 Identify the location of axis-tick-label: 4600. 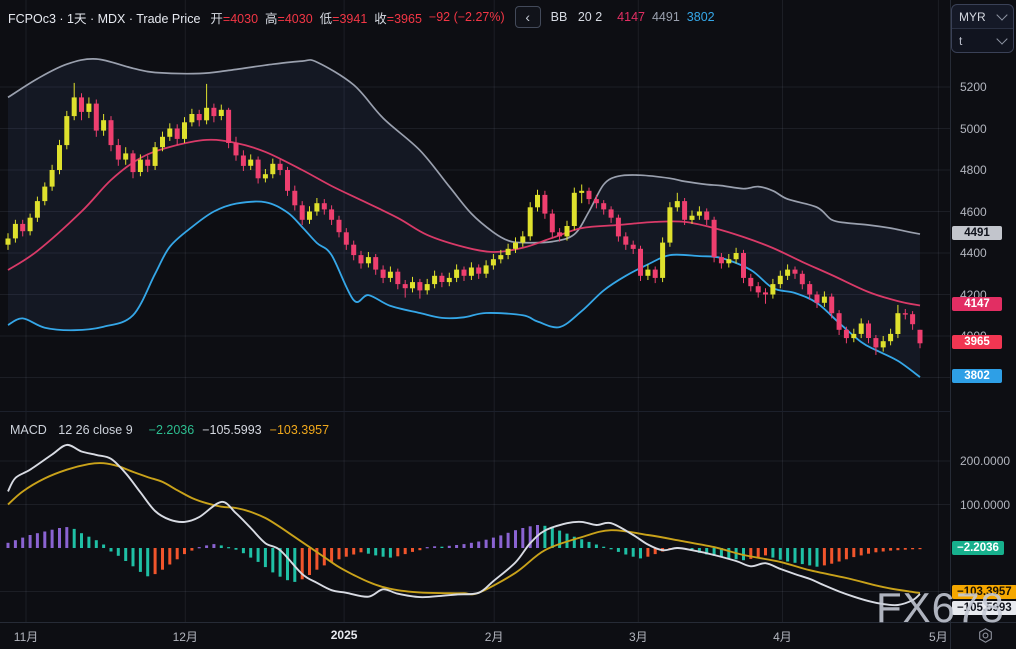
(973, 211).